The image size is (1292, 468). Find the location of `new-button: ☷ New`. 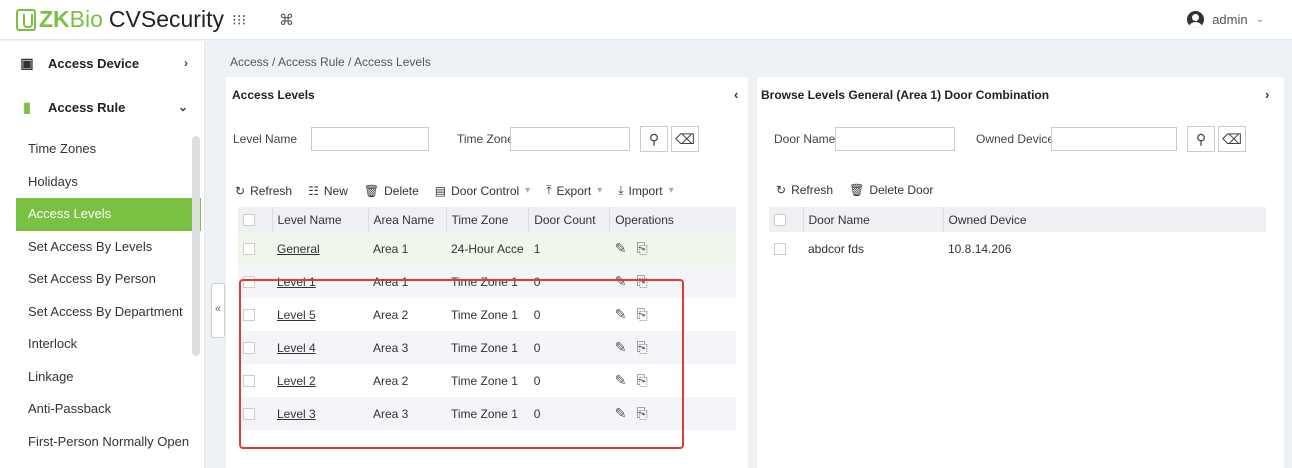

new-button: ☷ New is located at coordinates (328, 191).